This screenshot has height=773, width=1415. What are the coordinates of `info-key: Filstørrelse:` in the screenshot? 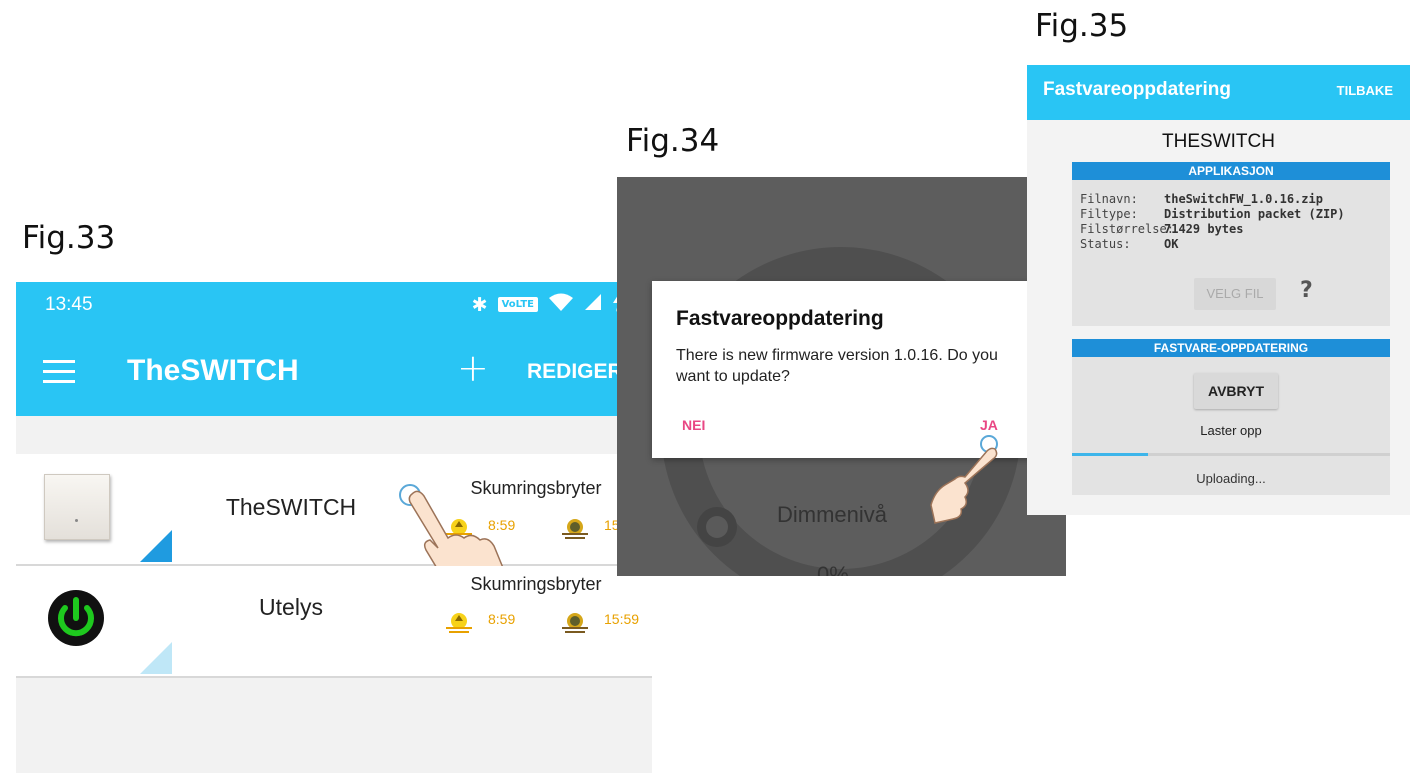 It's located at (1127, 229).